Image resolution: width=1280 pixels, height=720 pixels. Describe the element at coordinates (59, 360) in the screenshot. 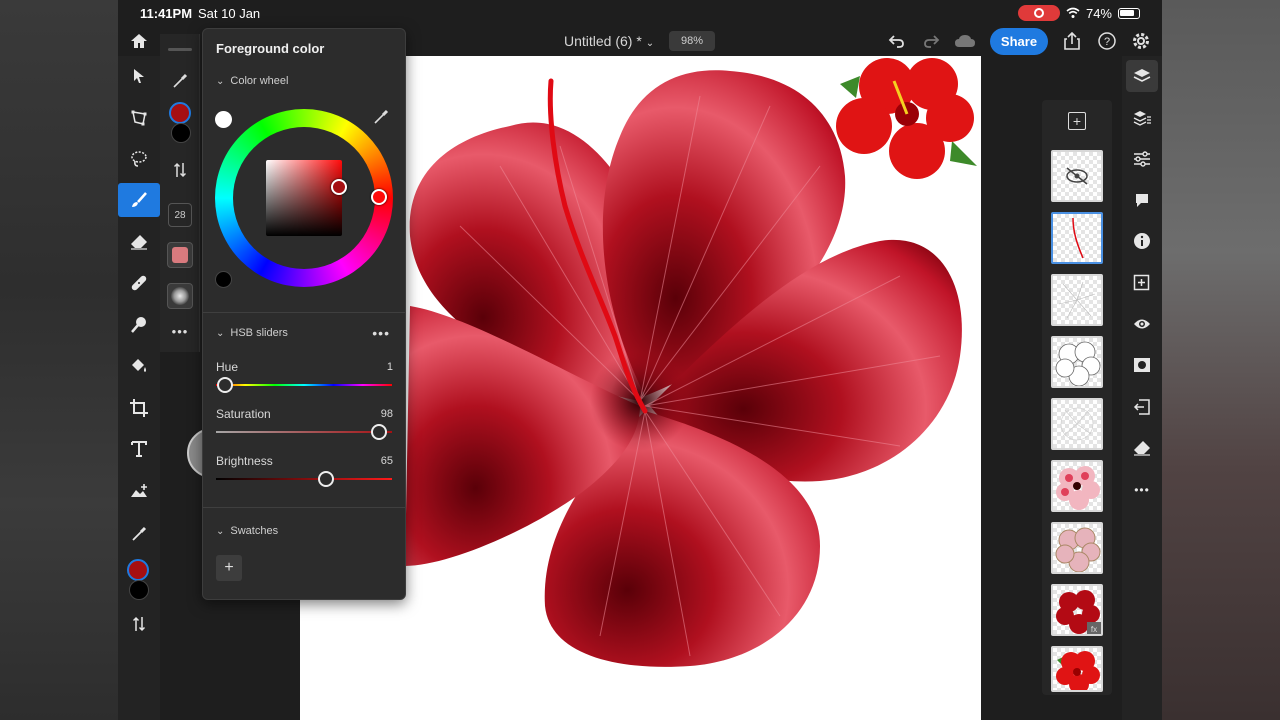

I see `left-video-gutter` at that location.